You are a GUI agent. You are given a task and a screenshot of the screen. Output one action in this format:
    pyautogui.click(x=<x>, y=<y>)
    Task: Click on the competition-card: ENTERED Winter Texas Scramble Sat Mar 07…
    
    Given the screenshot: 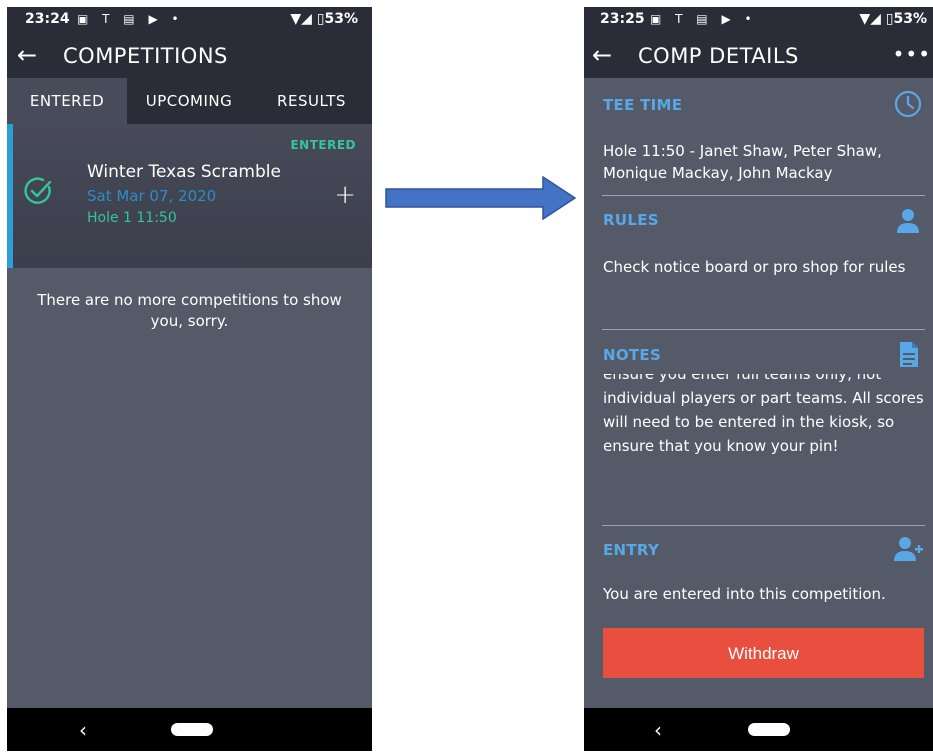 What is the action you would take?
    pyautogui.click(x=189, y=196)
    